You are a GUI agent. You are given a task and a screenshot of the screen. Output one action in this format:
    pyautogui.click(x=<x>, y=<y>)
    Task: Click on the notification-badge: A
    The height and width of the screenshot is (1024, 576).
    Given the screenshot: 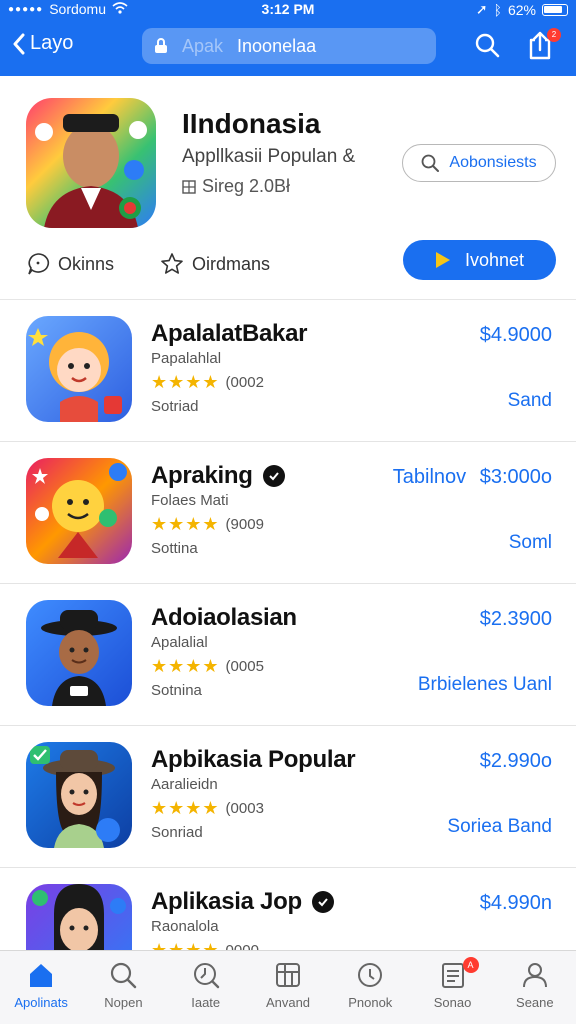 What is the action you would take?
    pyautogui.click(x=470, y=965)
    